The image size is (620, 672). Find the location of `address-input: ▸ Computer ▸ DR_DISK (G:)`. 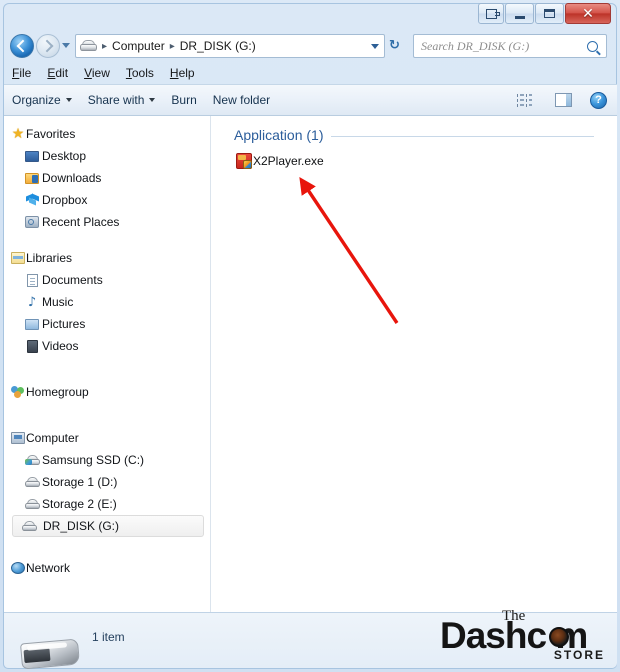

address-input: ▸ Computer ▸ DR_DISK (G:) is located at coordinates (230, 46).